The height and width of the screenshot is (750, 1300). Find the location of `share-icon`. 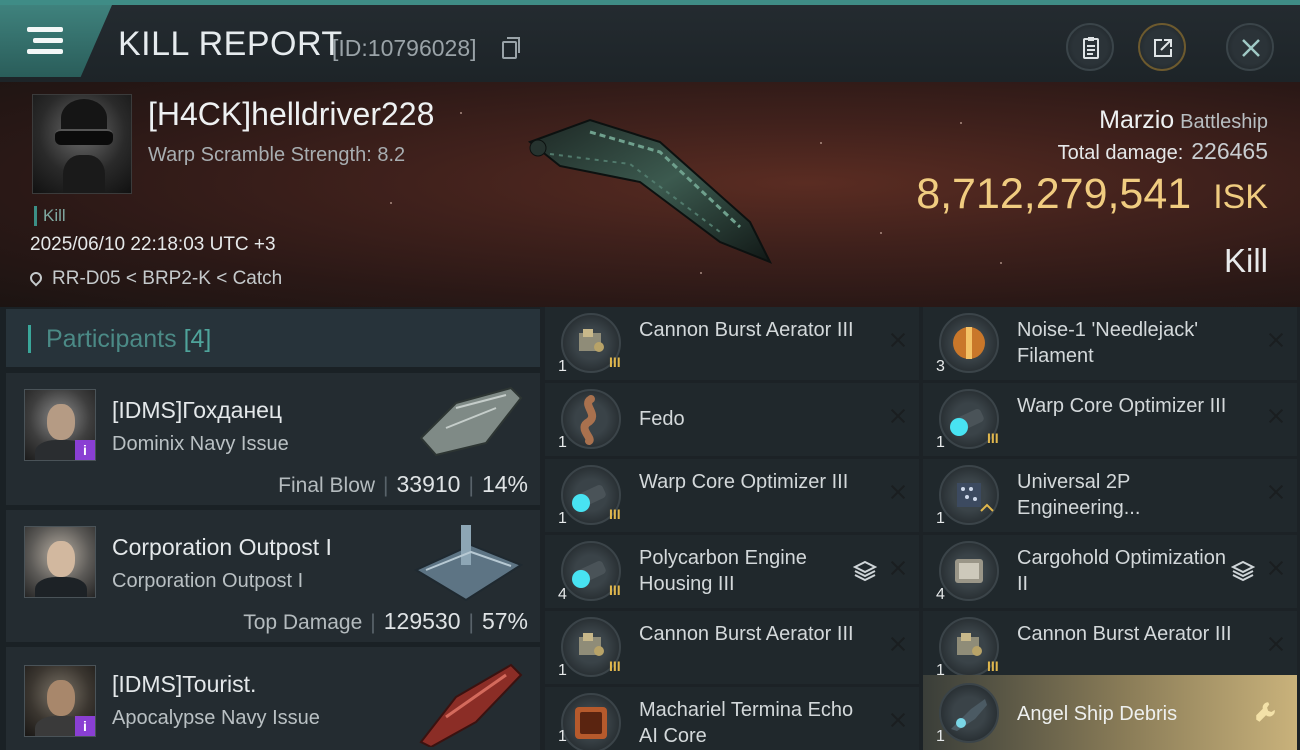

share-icon is located at coordinates (1163, 48).